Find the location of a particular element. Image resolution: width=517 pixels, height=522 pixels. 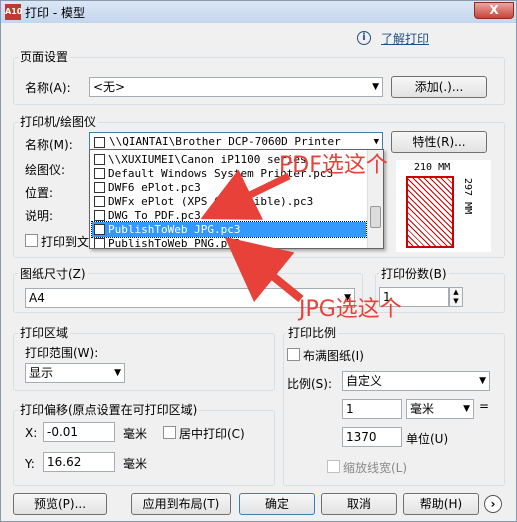

pdf-arrow is located at coordinates (245, 194).